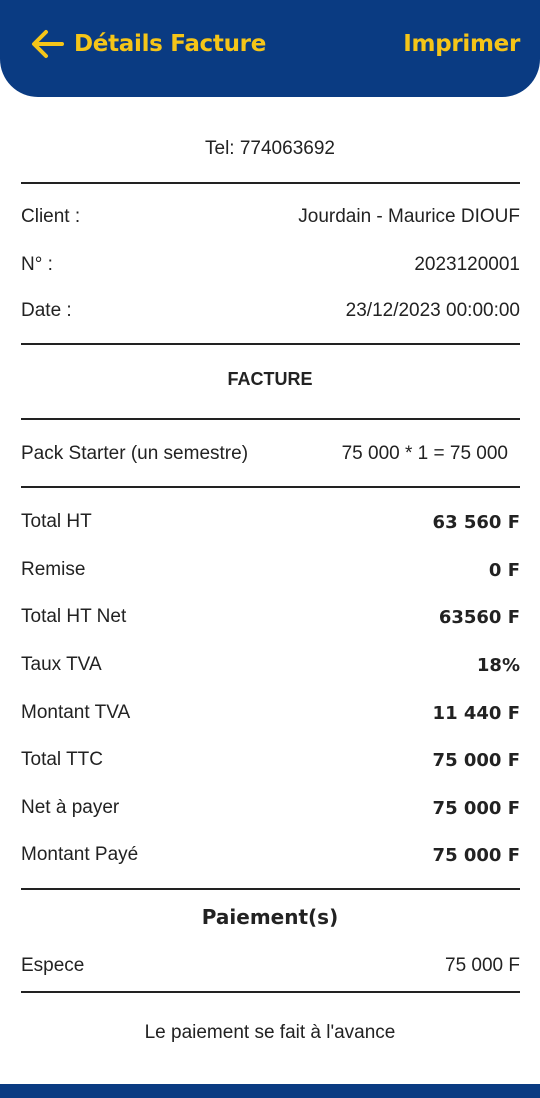 The width and height of the screenshot is (540, 1098). Describe the element at coordinates (270, 1032) in the screenshot. I see `payment-note: Le paiement se fait à l'avance` at that location.